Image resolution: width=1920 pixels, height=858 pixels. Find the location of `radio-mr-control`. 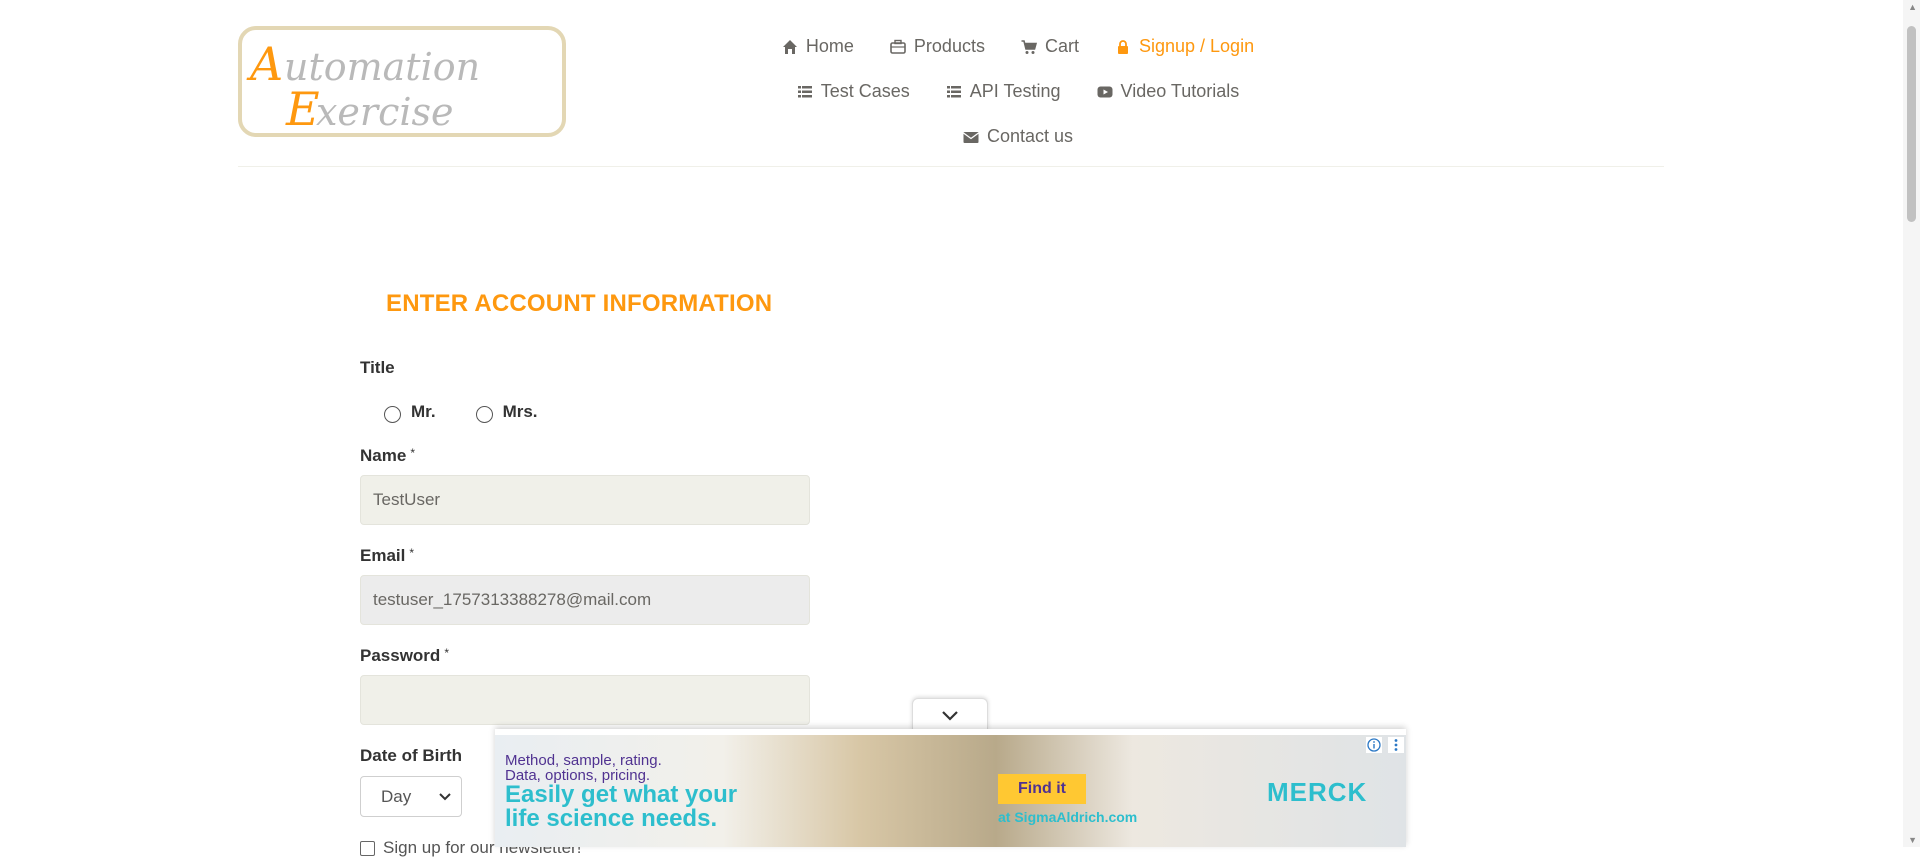

radio-mr-control is located at coordinates (392, 414).